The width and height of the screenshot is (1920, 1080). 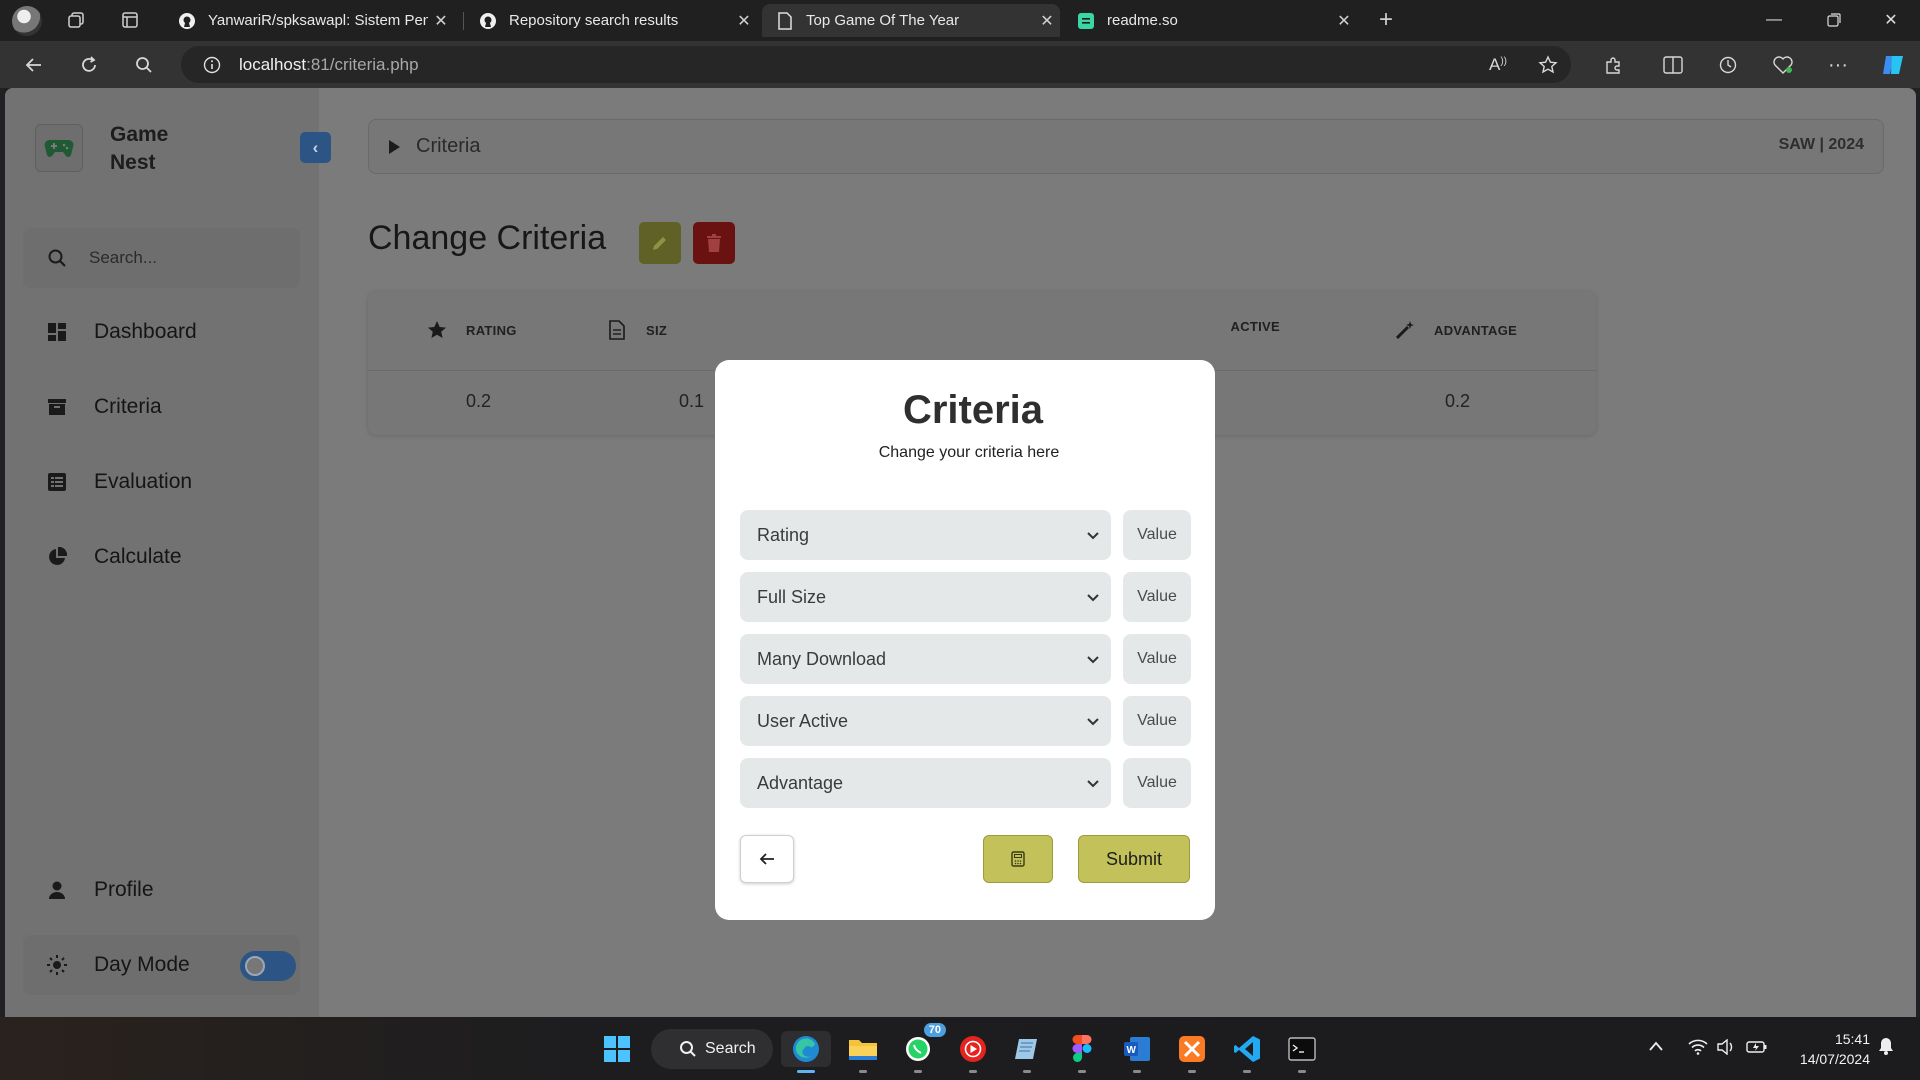 What do you see at coordinates (1825, 1049) in the screenshot?
I see `system-clock: 15:41 14/07/2024` at bounding box center [1825, 1049].